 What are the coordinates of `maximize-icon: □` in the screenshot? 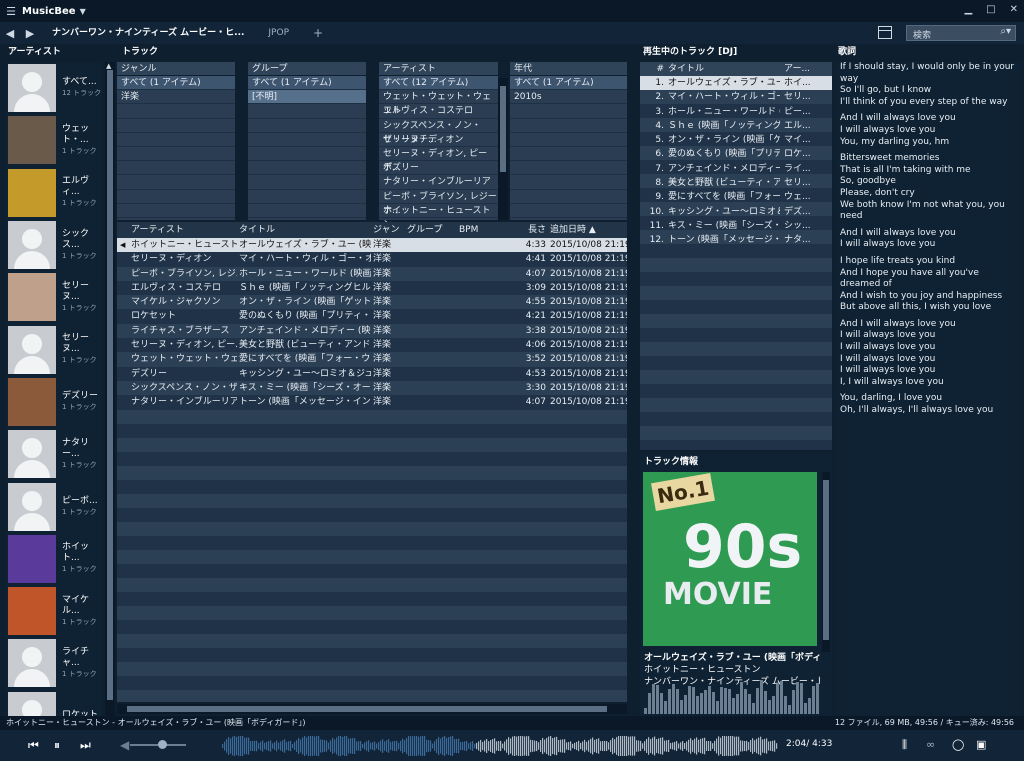 It's located at (990, 9).